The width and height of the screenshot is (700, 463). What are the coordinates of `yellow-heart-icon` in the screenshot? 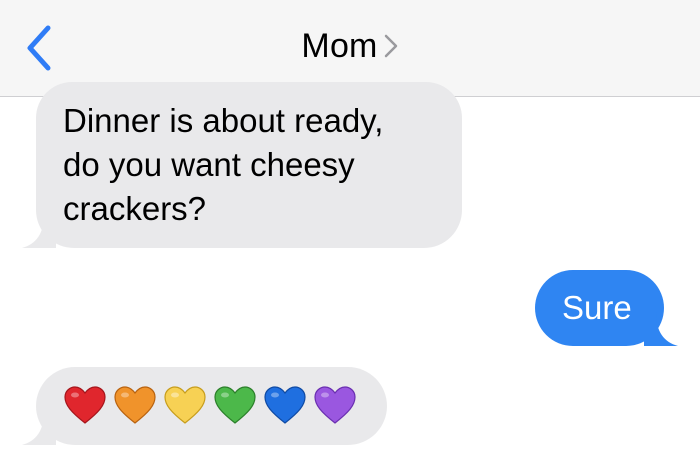 It's located at (185, 405).